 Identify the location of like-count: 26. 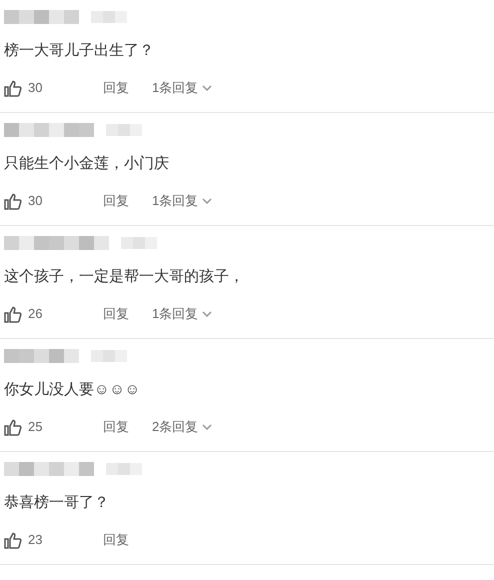
(36, 314).